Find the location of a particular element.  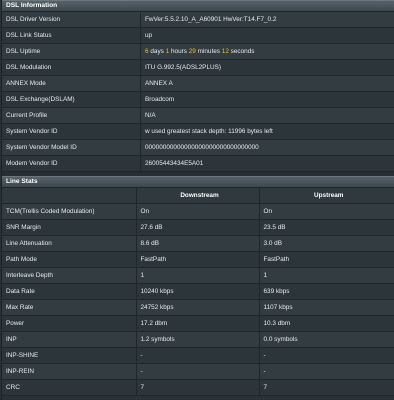

table-row: CRC 7 7 is located at coordinates (198, 387).